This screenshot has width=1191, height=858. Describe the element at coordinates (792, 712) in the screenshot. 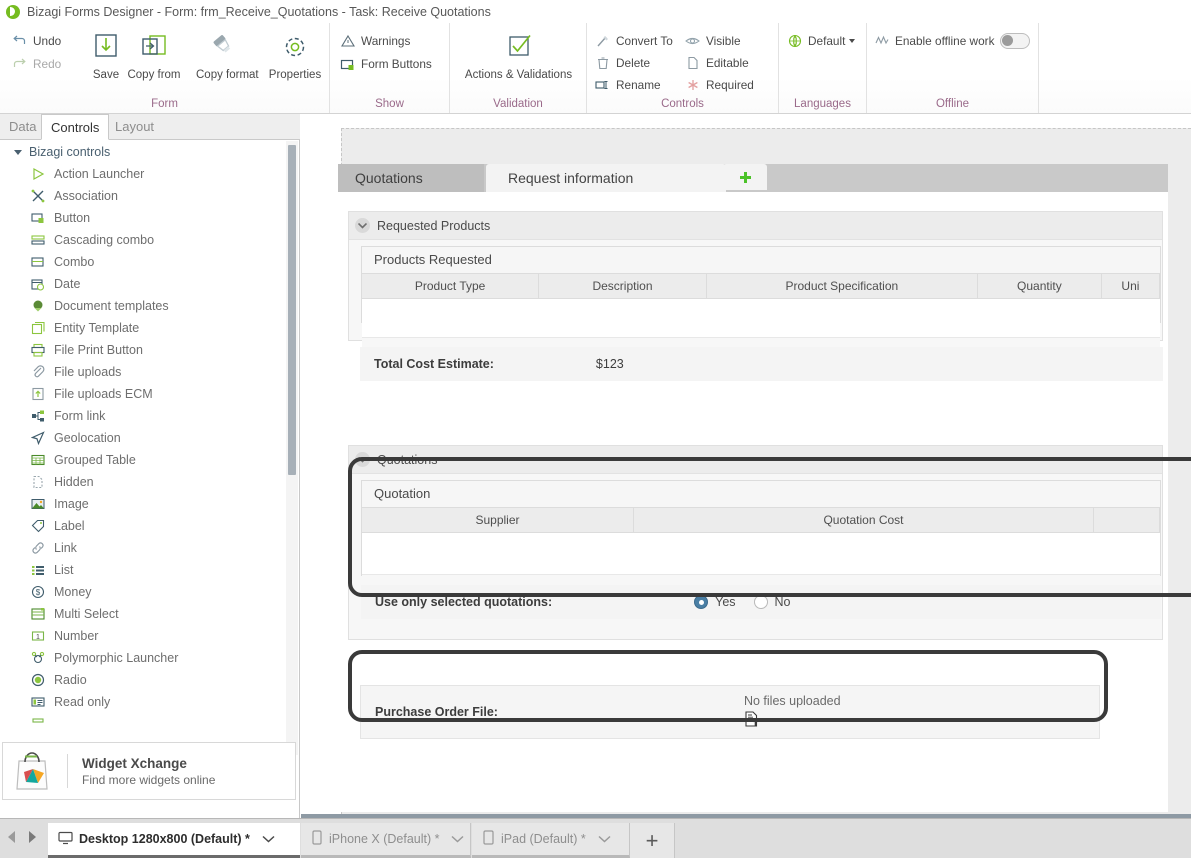

I see `purchase-order-file-upload: No files uploaded` at that location.